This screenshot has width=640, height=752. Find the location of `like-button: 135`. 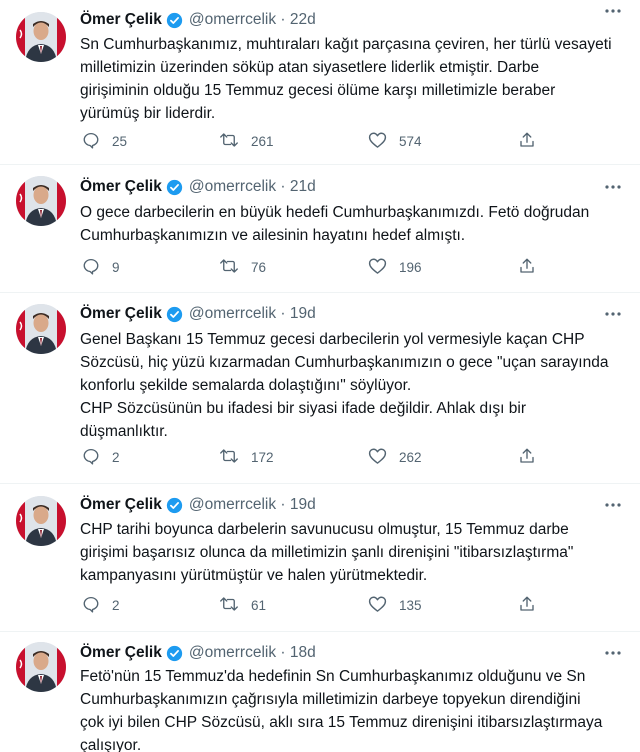

like-button: 135 is located at coordinates (395, 605).